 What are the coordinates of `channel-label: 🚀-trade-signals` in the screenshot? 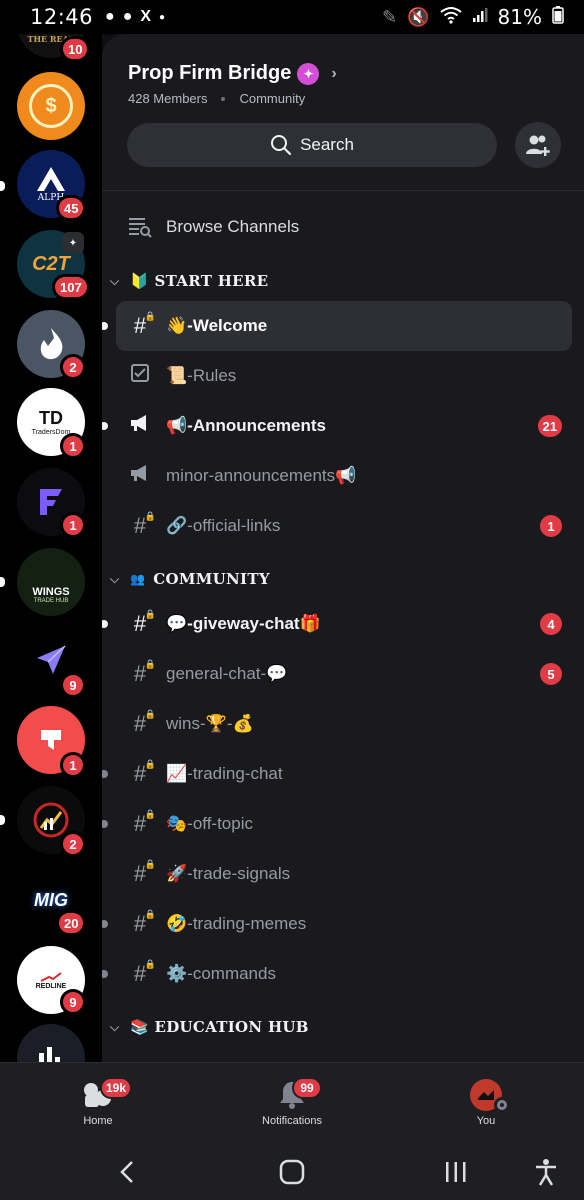 It's located at (228, 873).